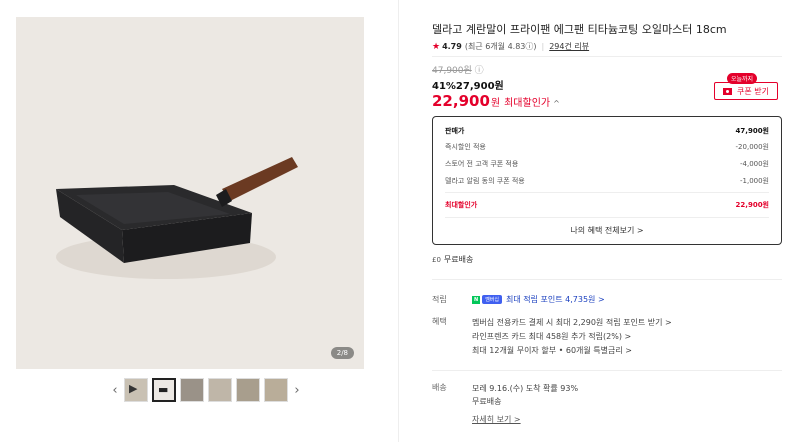 Image resolution: width=800 pixels, height=442 pixels. I want to click on breakdown-row: 델라고 알림 동의 쿠폰 적용 -1,000원, so click(607, 181).